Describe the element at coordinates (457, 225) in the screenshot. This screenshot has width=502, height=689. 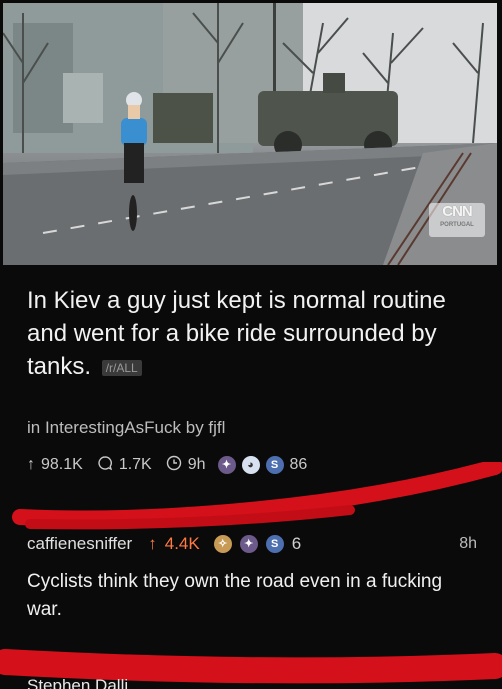
I see `watermark-subtext: PORTUGAL` at that location.